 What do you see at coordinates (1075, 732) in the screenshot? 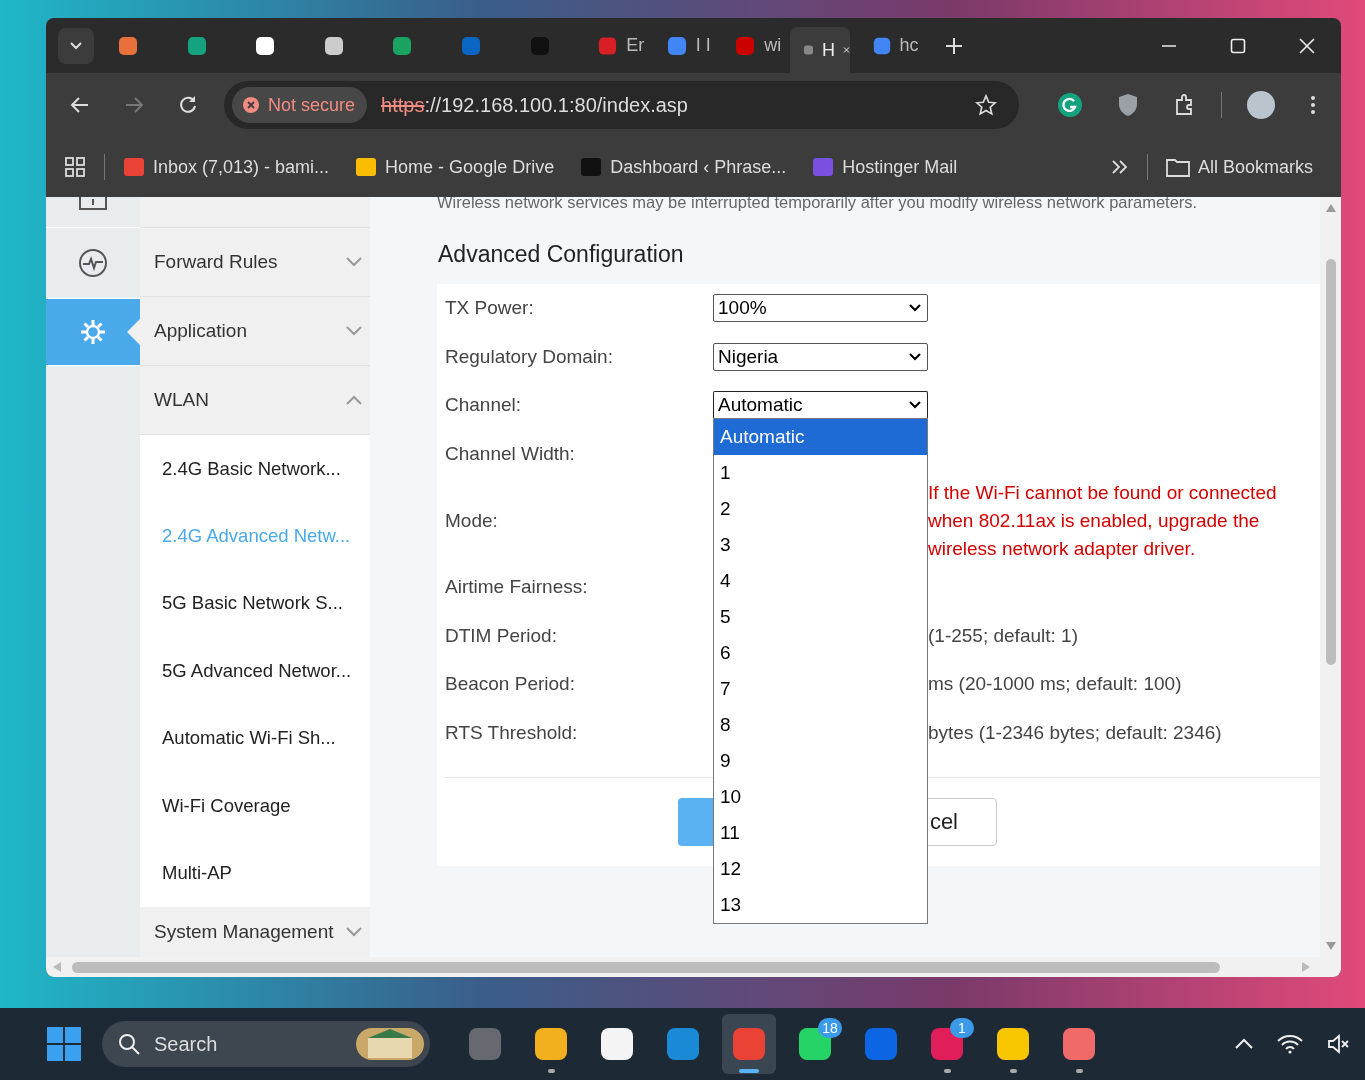
I see `field-hint: bytes (1-2346 bytes; default: 2346)` at bounding box center [1075, 732].